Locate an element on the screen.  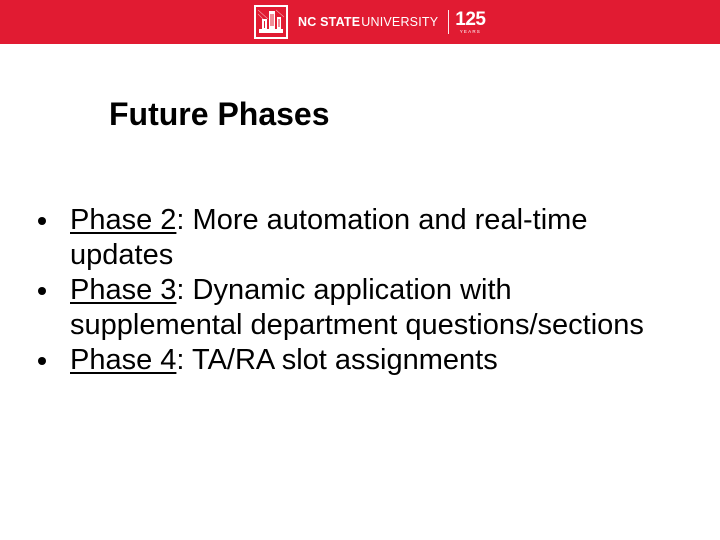
anniversary-mark: 125 YEARS is located at coordinates (470, 21).